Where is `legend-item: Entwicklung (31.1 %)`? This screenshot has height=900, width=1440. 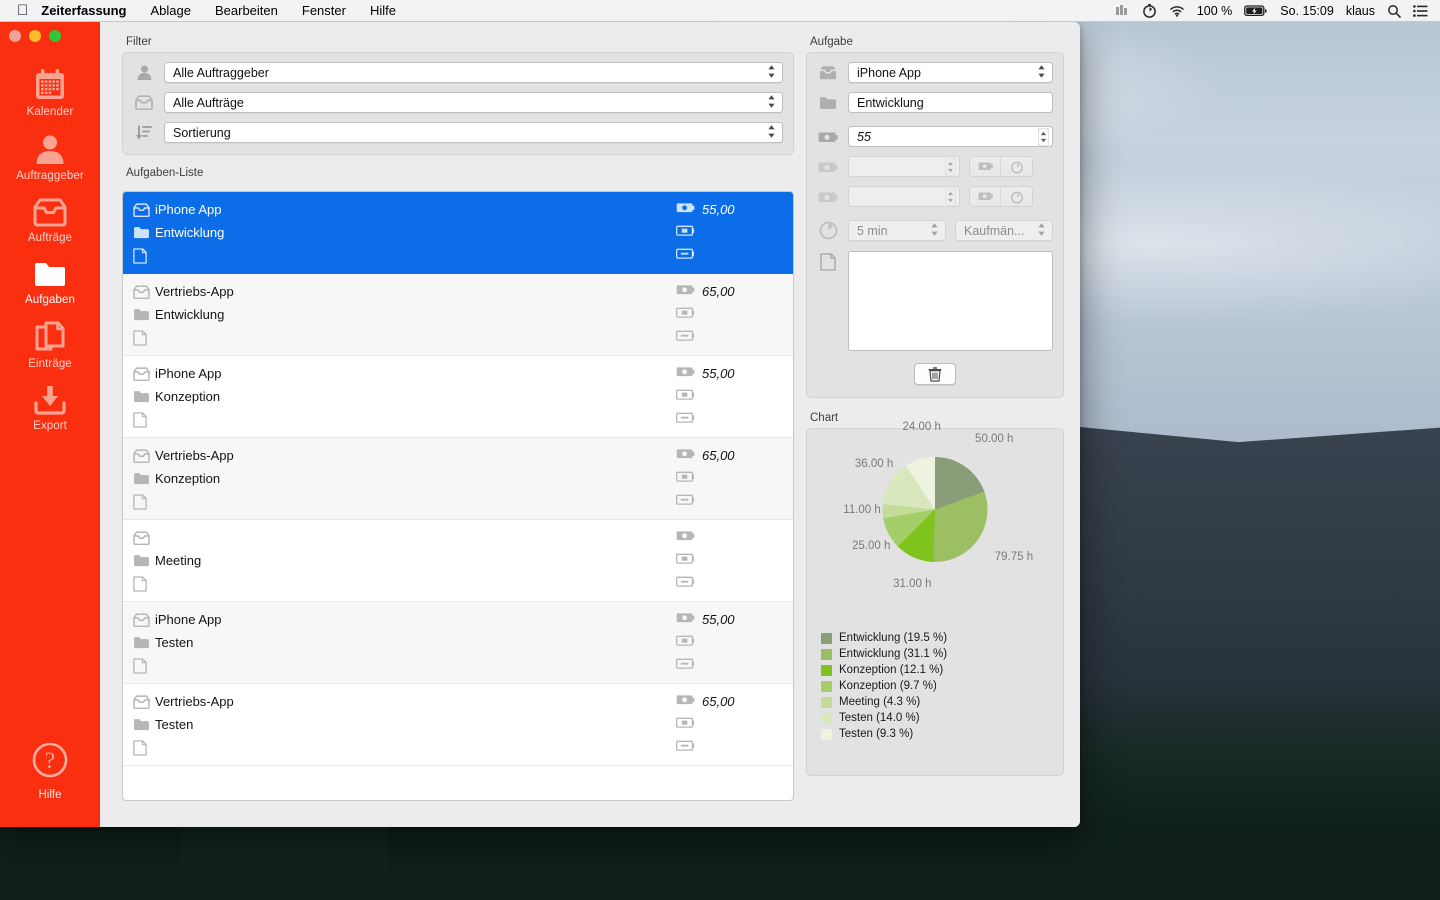 legend-item: Entwicklung (31.1 %) is located at coordinates (937, 654).